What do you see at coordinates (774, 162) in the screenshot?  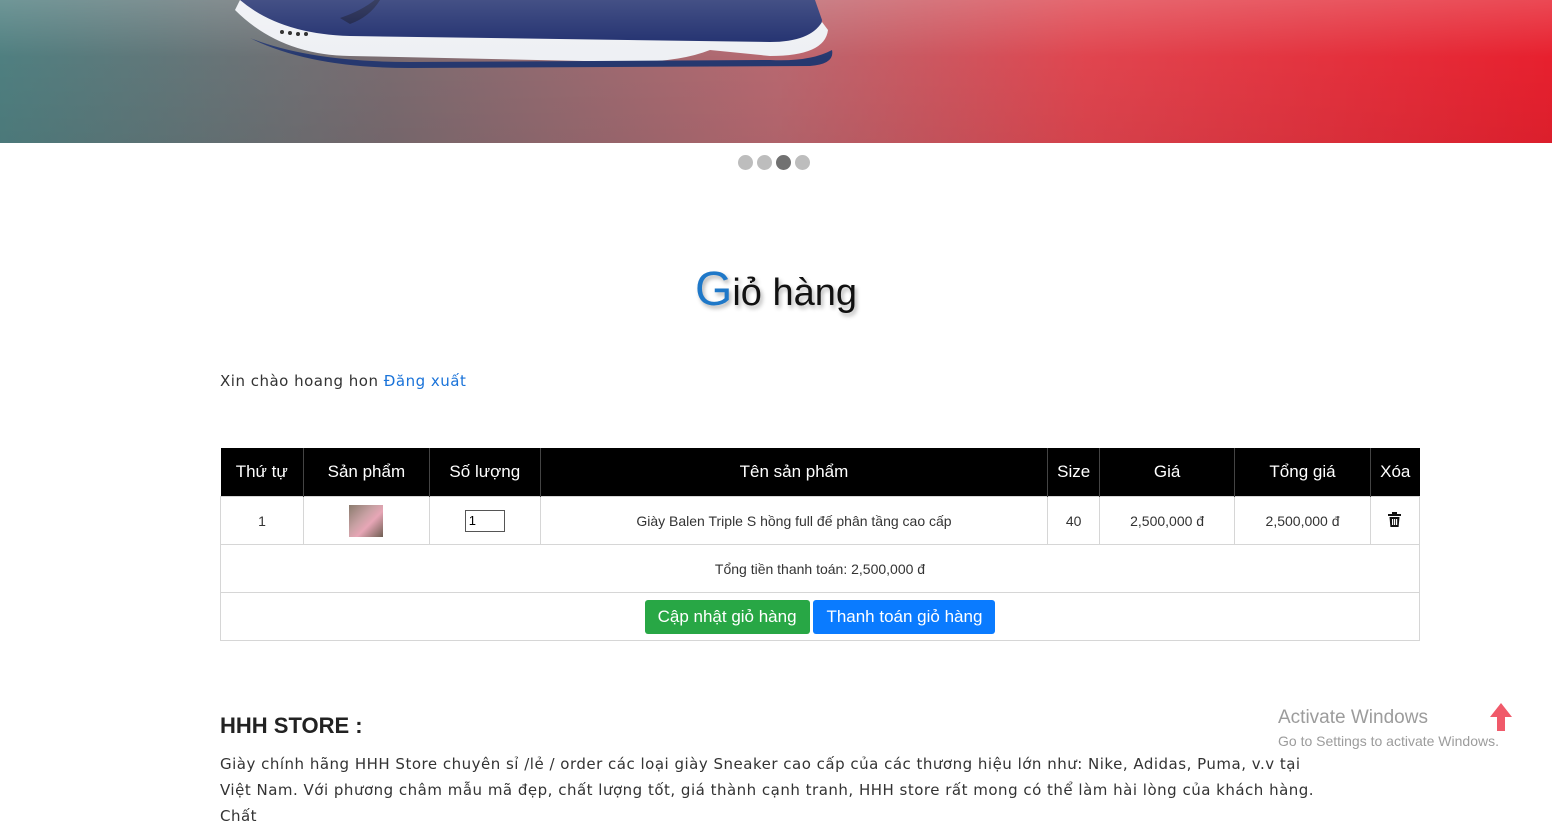 I see `carousel-indicators` at bounding box center [774, 162].